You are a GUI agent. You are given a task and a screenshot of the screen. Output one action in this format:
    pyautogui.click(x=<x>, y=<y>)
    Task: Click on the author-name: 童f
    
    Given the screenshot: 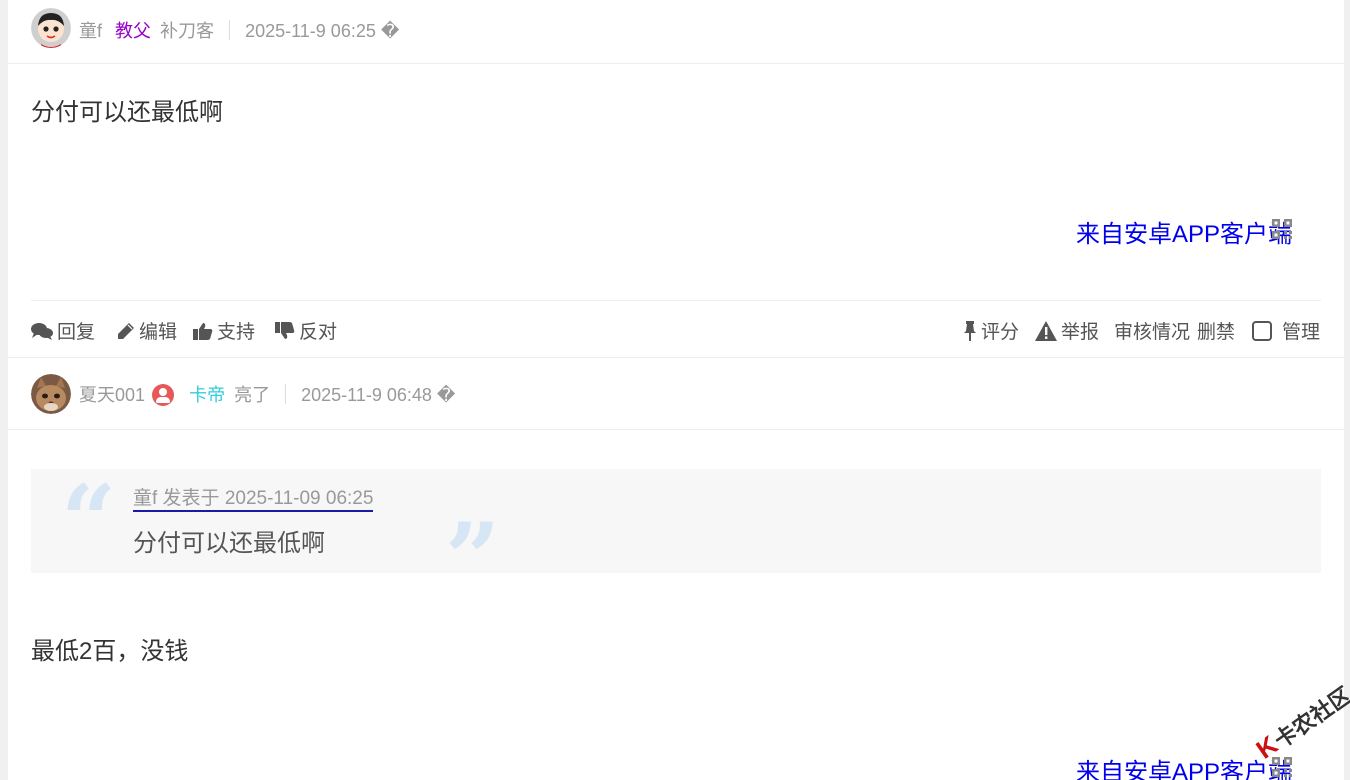 What is the action you would take?
    pyautogui.click(x=90, y=31)
    